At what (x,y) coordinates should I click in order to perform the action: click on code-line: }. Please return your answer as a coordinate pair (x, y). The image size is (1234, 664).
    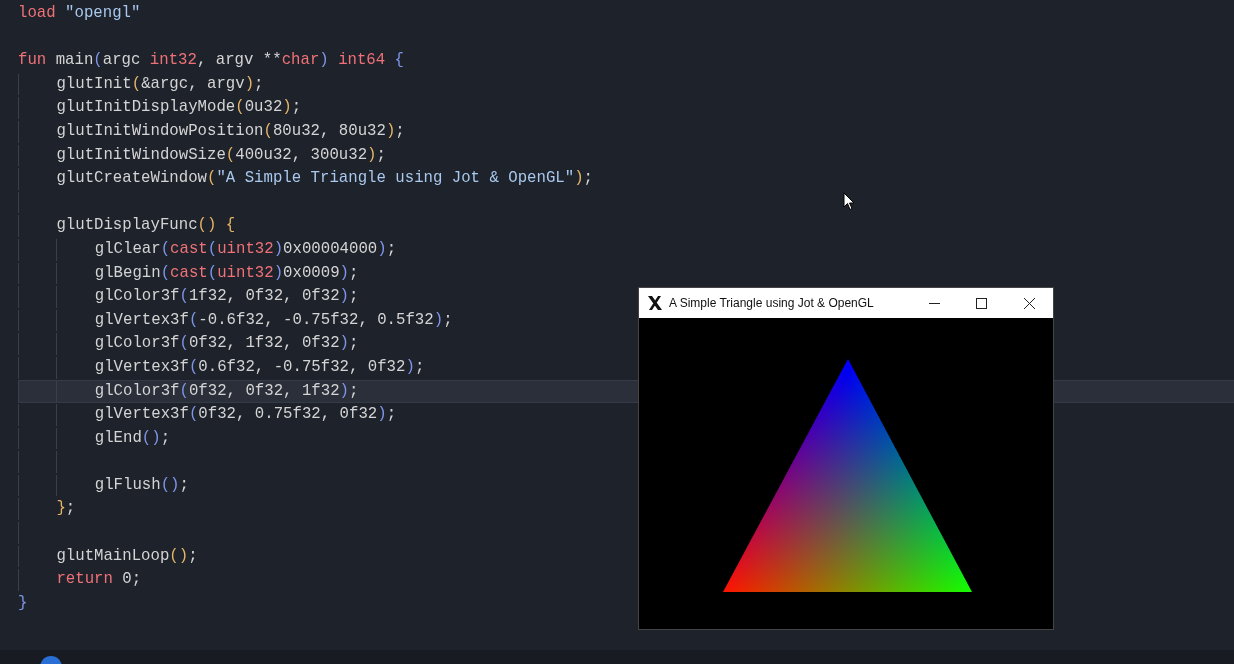
    Looking at the image, I should click on (23, 603).